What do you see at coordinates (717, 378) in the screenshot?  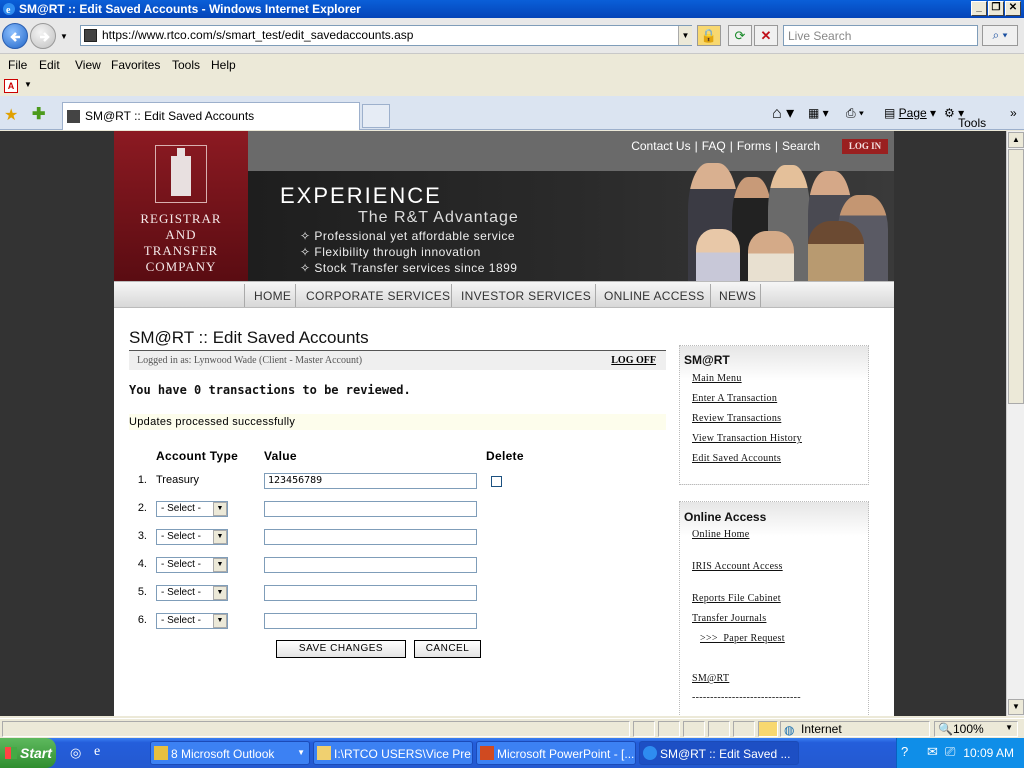 I see `sidebar-link-main-menu: Main Menu` at bounding box center [717, 378].